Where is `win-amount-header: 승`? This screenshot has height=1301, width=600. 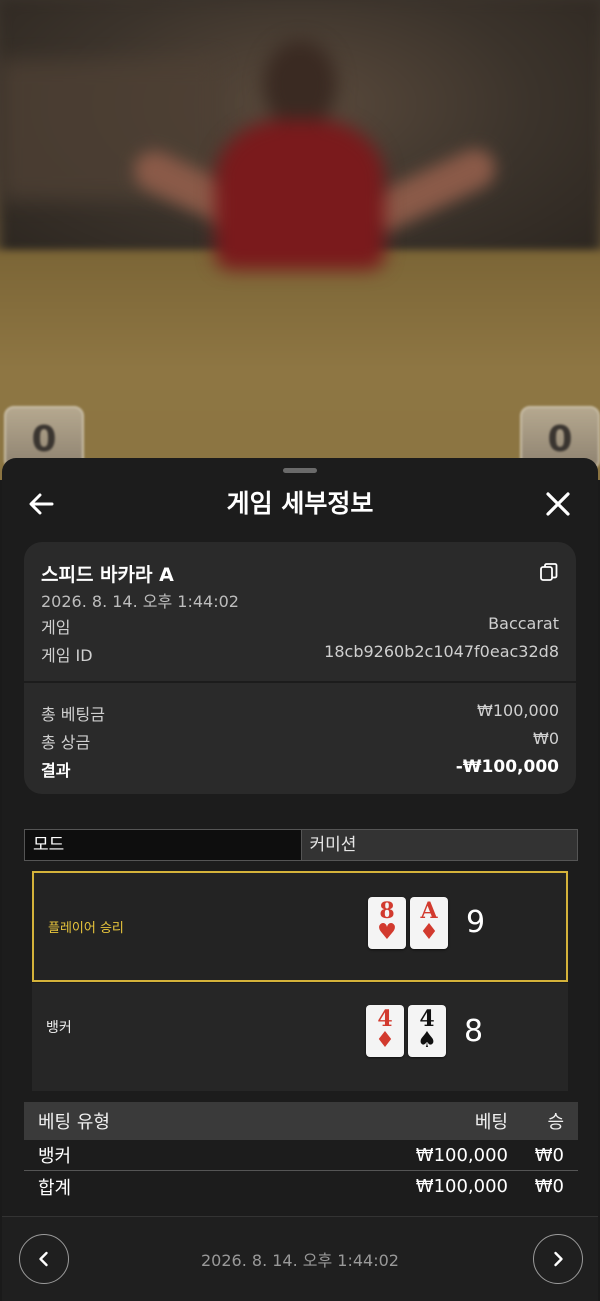 win-amount-header: 승 is located at coordinates (555, 1122).